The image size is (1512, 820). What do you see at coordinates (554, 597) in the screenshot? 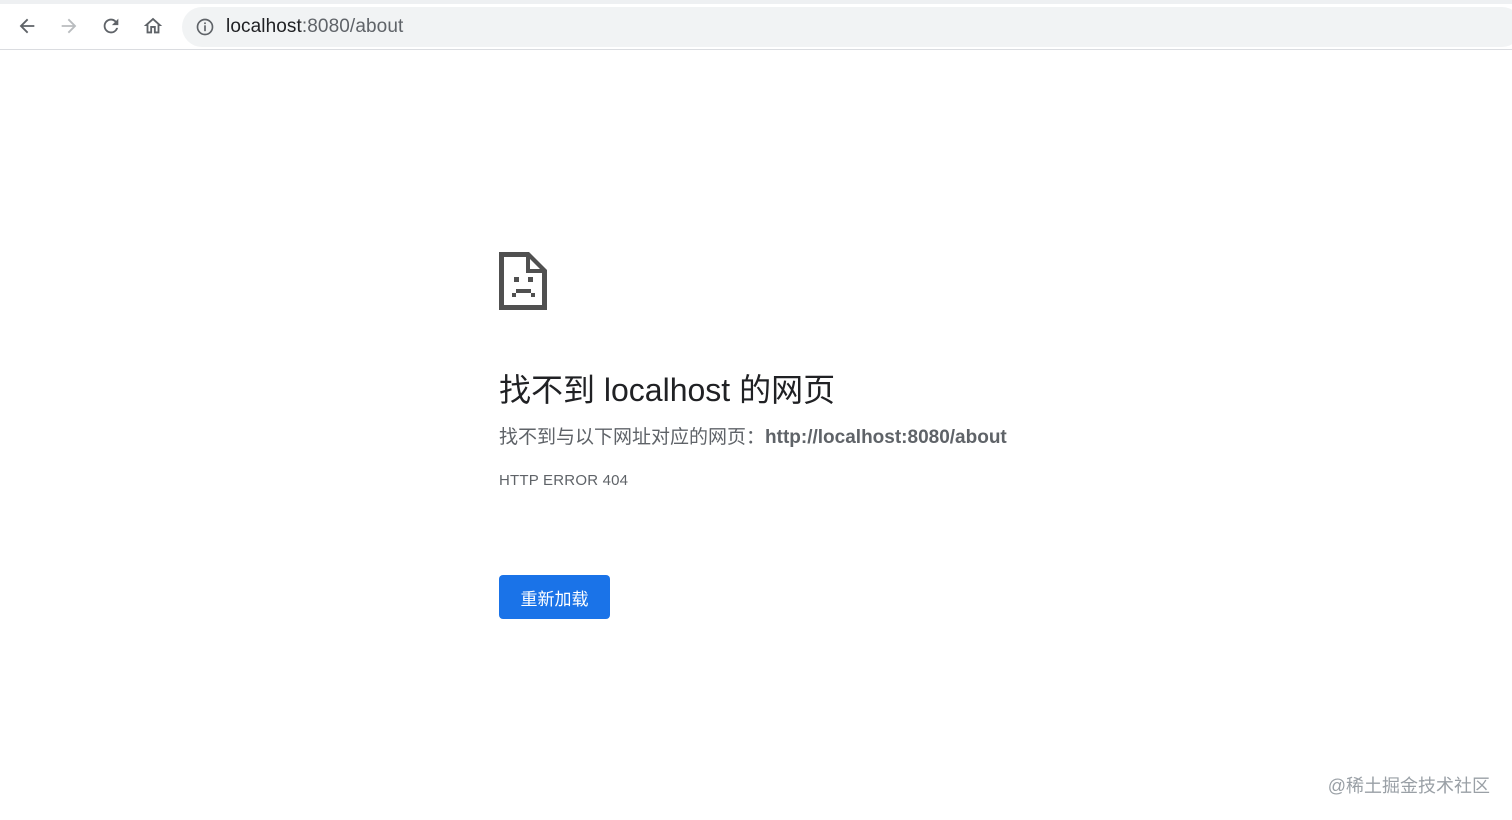
I see `reload-button: 重新加载` at bounding box center [554, 597].